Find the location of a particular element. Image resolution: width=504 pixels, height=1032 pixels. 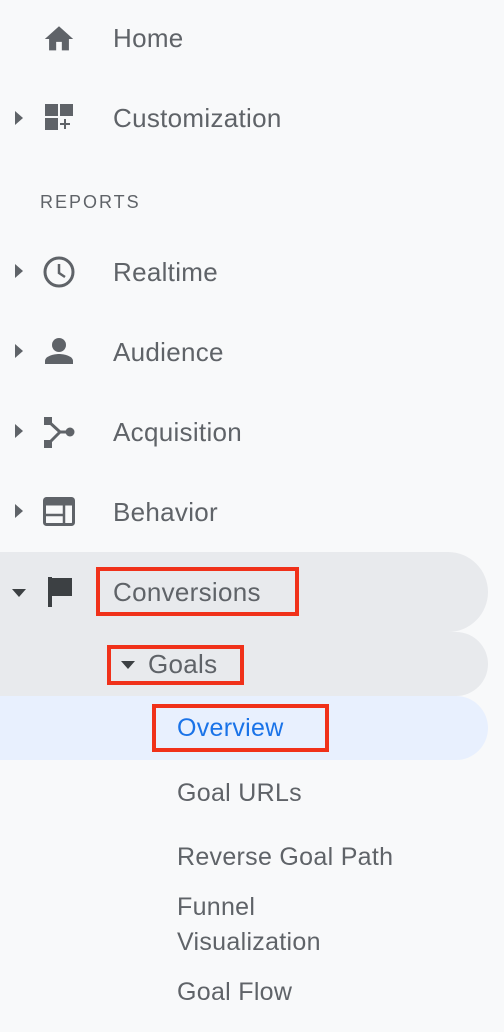

highlight-box-overview is located at coordinates (240, 728).